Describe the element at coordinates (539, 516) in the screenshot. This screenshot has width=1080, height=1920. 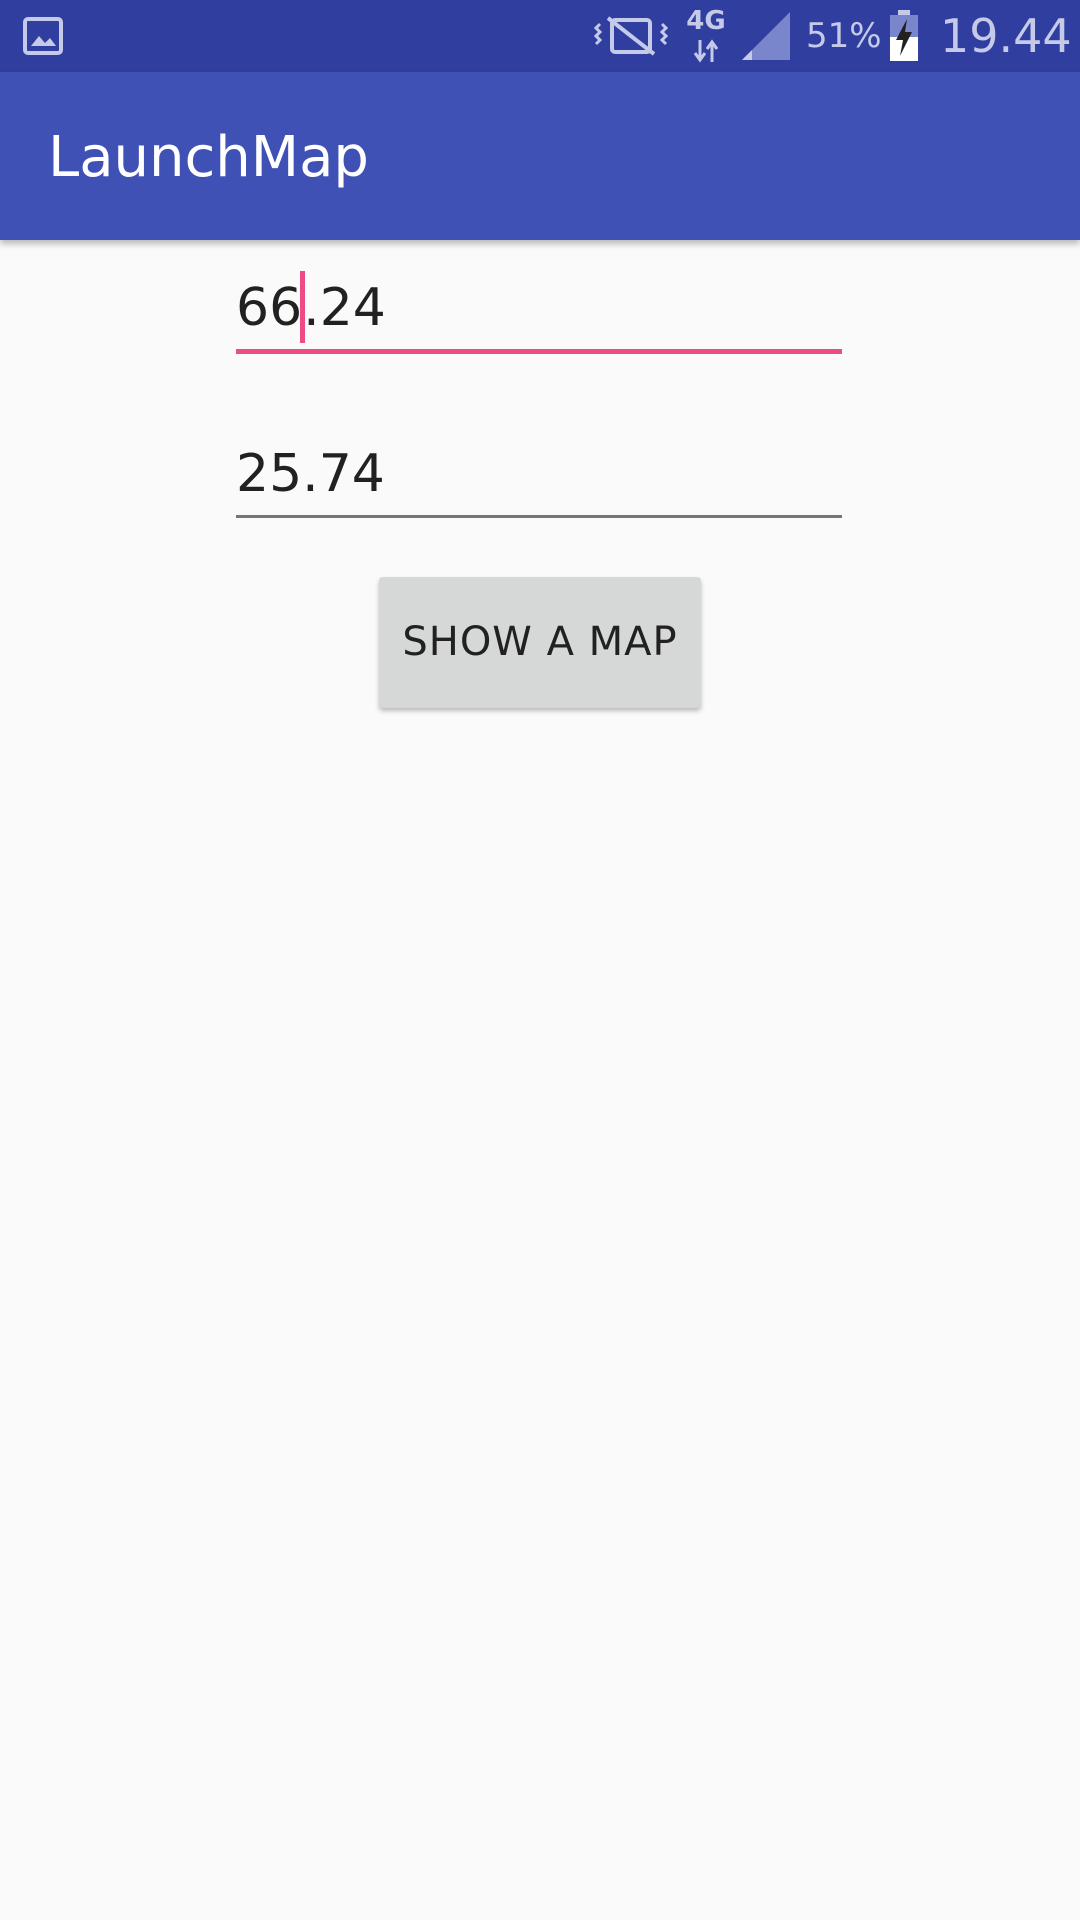
I see `longitude-underline` at that location.